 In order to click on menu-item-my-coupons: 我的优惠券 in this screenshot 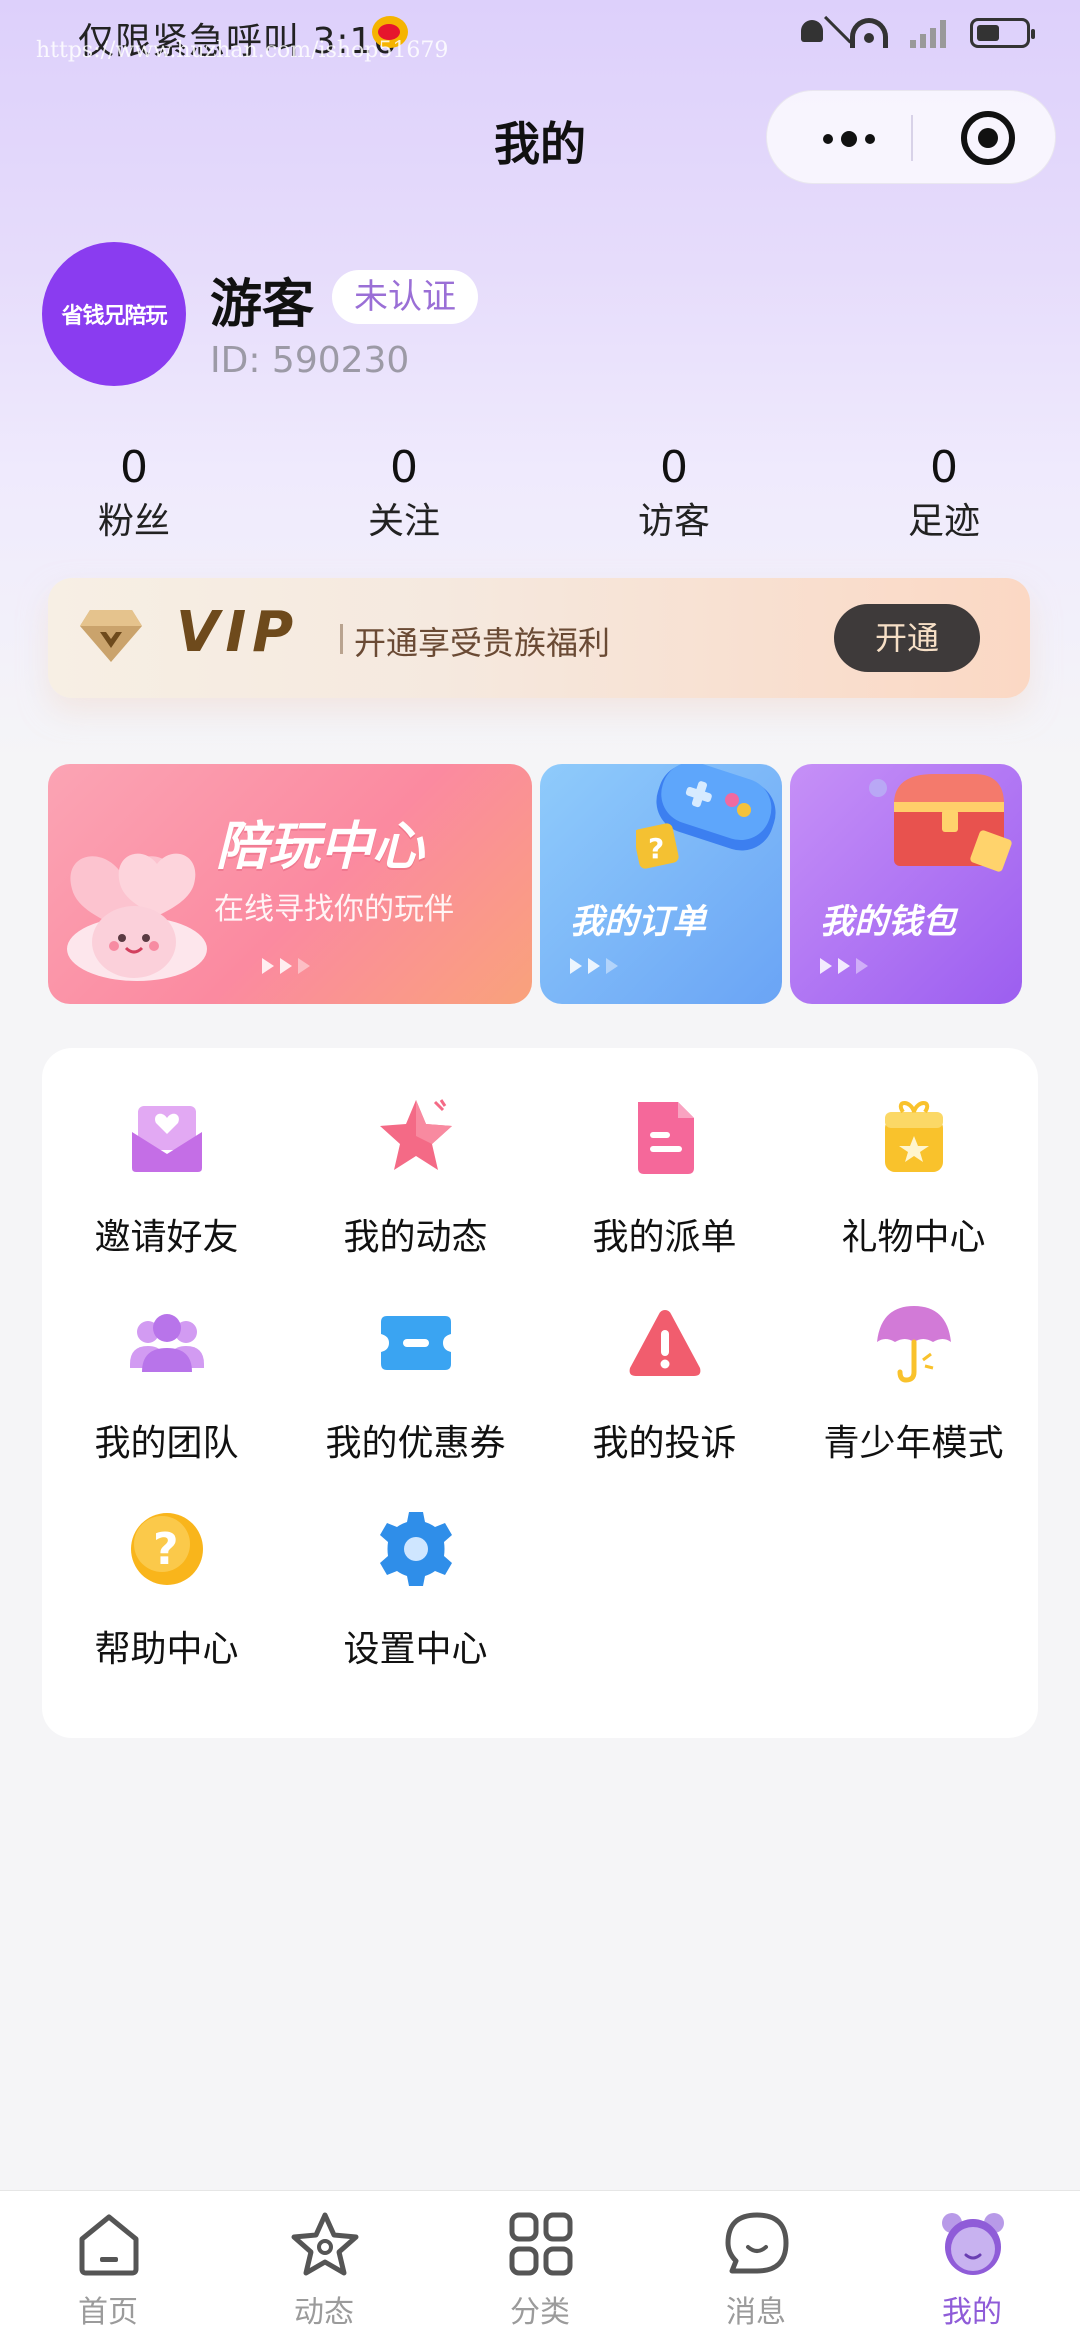, I will do `click(415, 1359)`.